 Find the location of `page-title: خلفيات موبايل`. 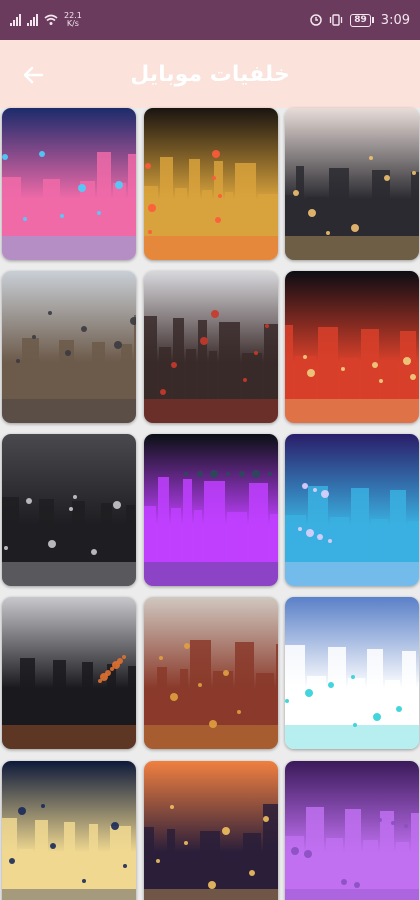

page-title: خلفيات موبايل is located at coordinates (210, 74).